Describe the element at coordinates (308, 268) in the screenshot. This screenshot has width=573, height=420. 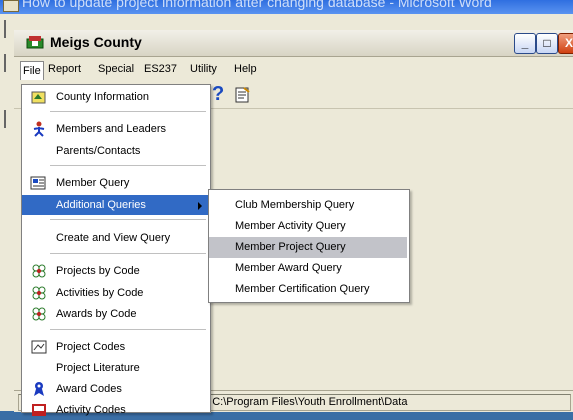
I see `submenu-item-member-award-query: Member Award Query` at that location.